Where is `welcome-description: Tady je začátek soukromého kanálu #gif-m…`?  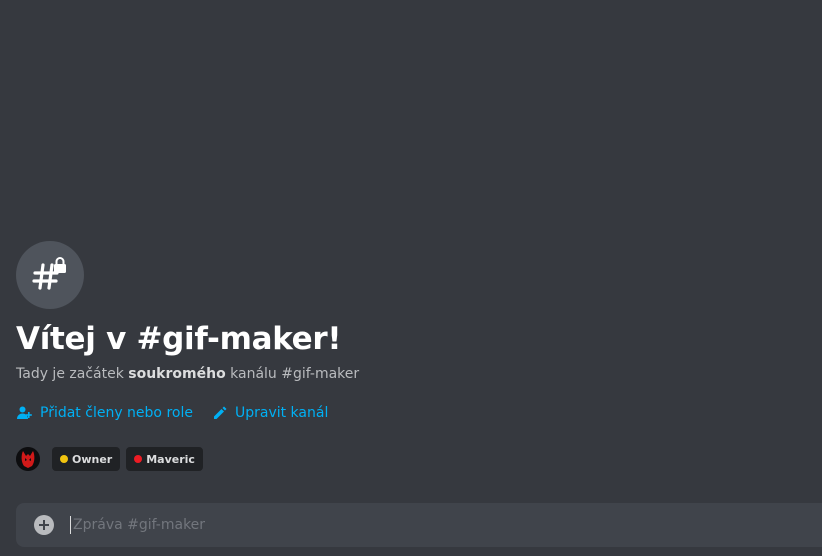
welcome-description: Tady je začátek soukromého kanálu #gif-m… is located at coordinates (411, 374).